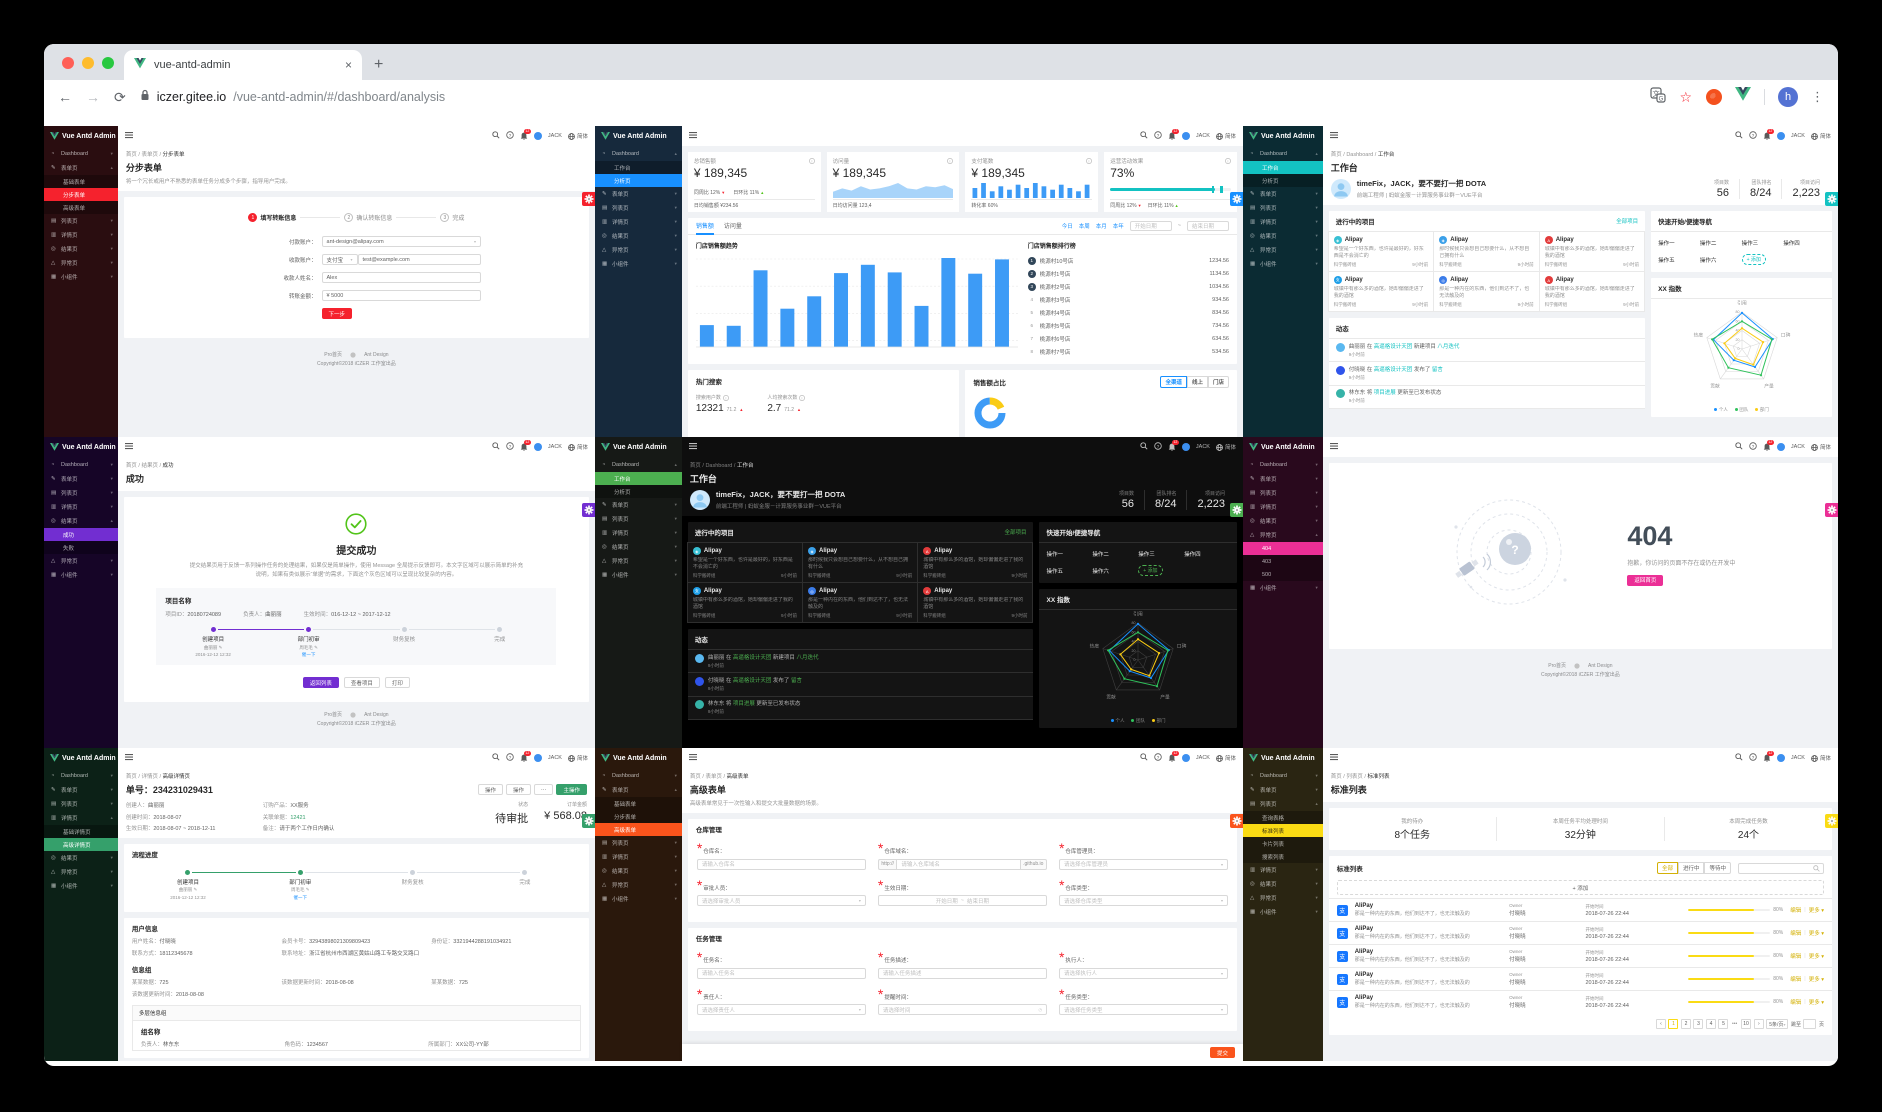  I want to click on sidebar-subitem-card-list: 卡片列表, so click(1283, 843).